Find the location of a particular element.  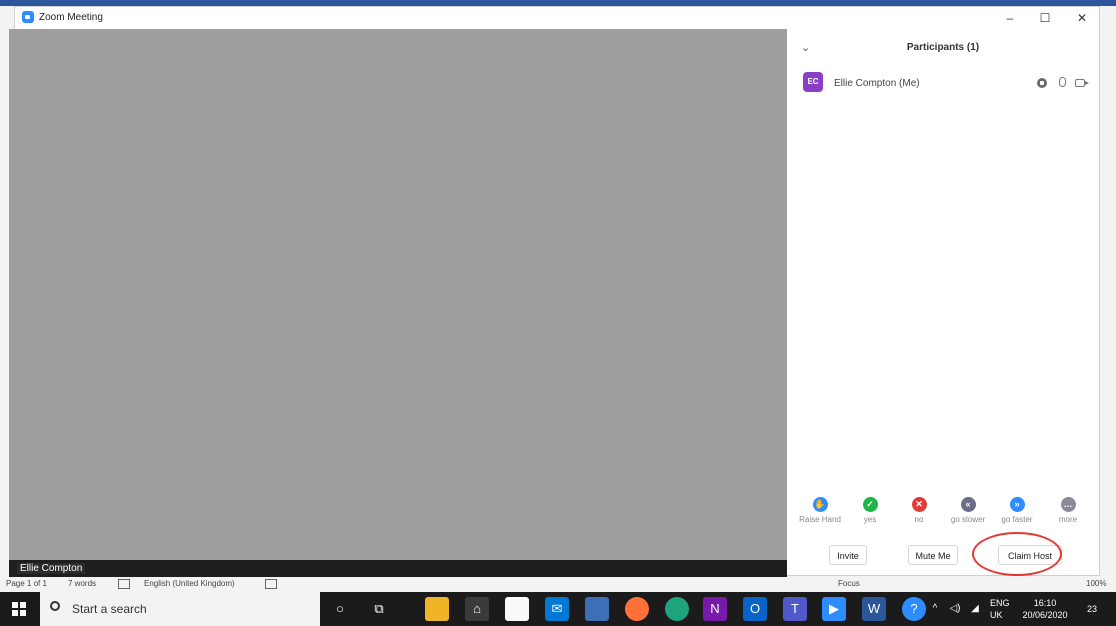

word-count: 7 words is located at coordinates (82, 583).